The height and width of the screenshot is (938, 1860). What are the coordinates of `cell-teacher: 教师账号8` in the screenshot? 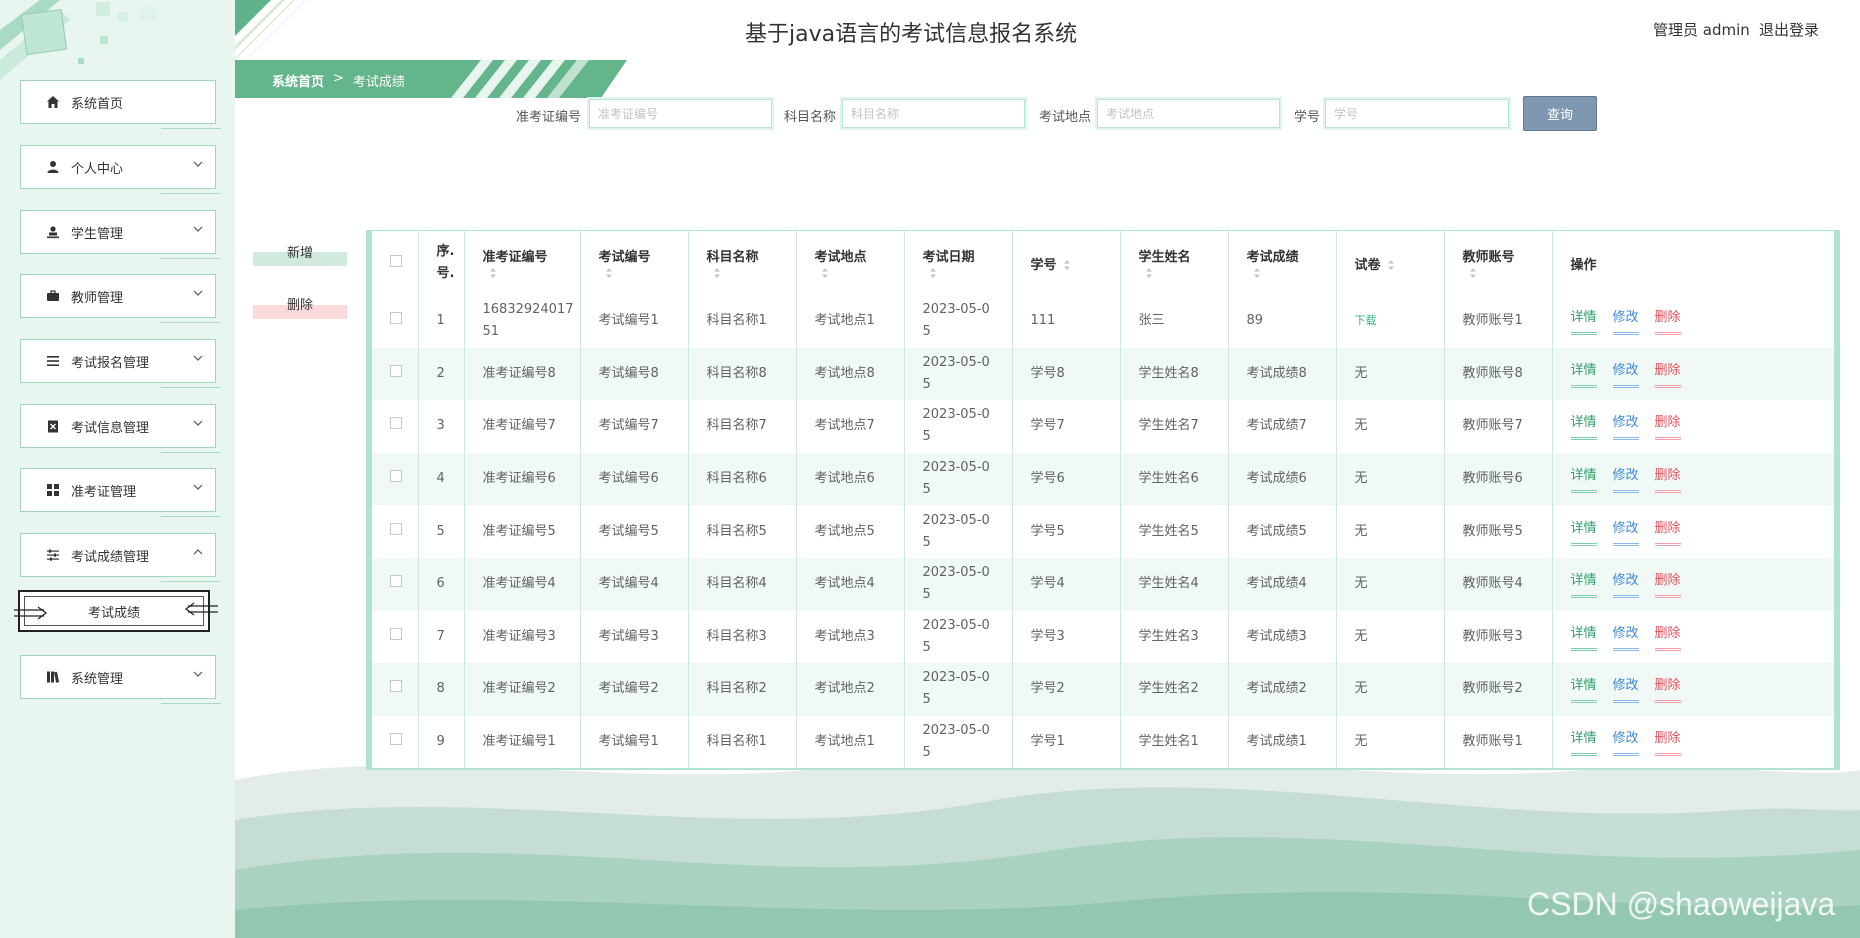 It's located at (1498, 374).